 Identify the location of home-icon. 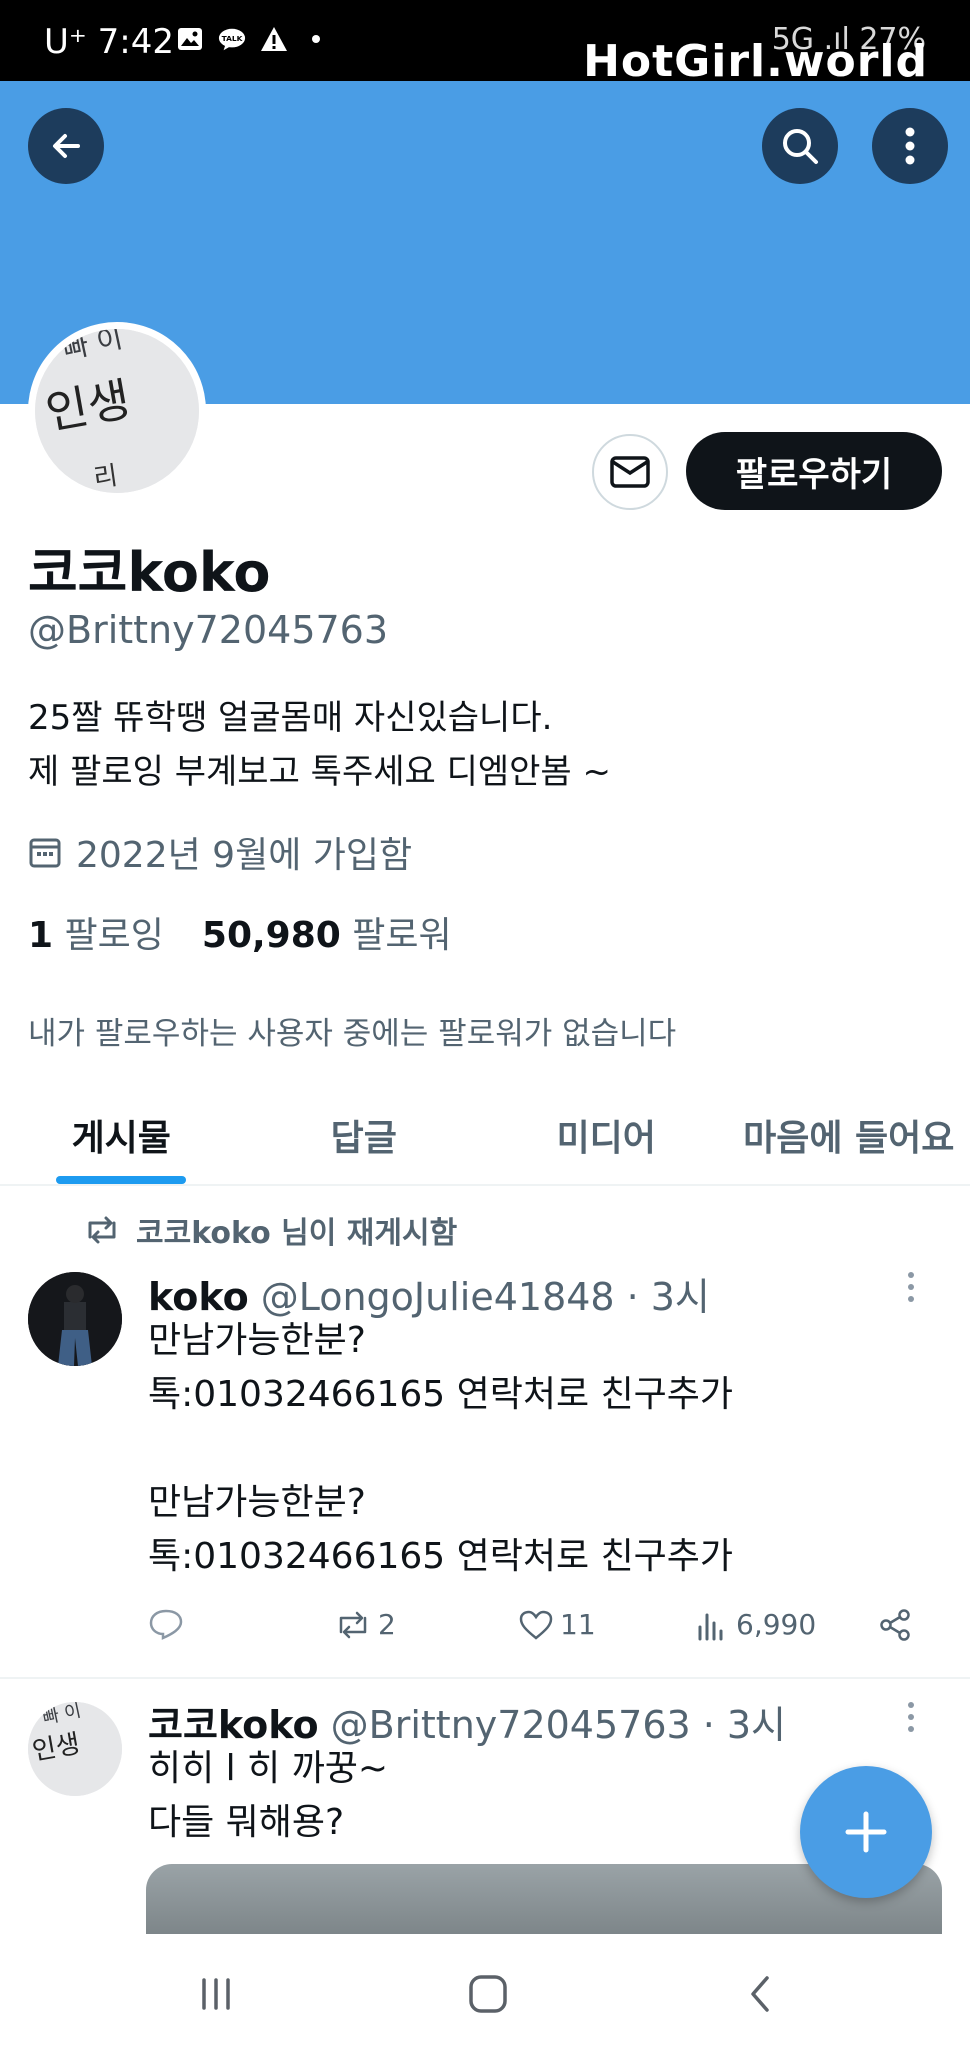
(488, 1994).